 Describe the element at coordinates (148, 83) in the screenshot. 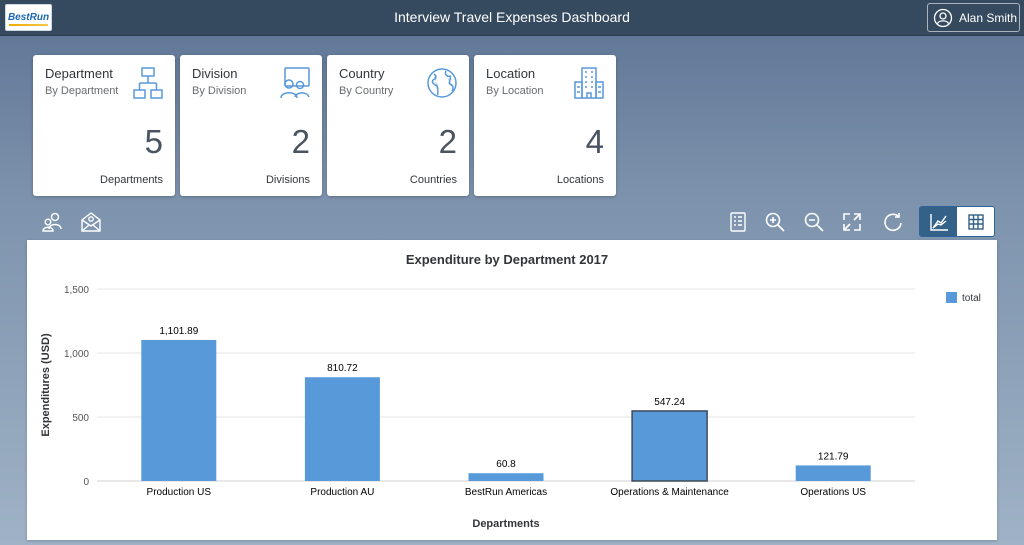

I see `org-chart-icon` at that location.